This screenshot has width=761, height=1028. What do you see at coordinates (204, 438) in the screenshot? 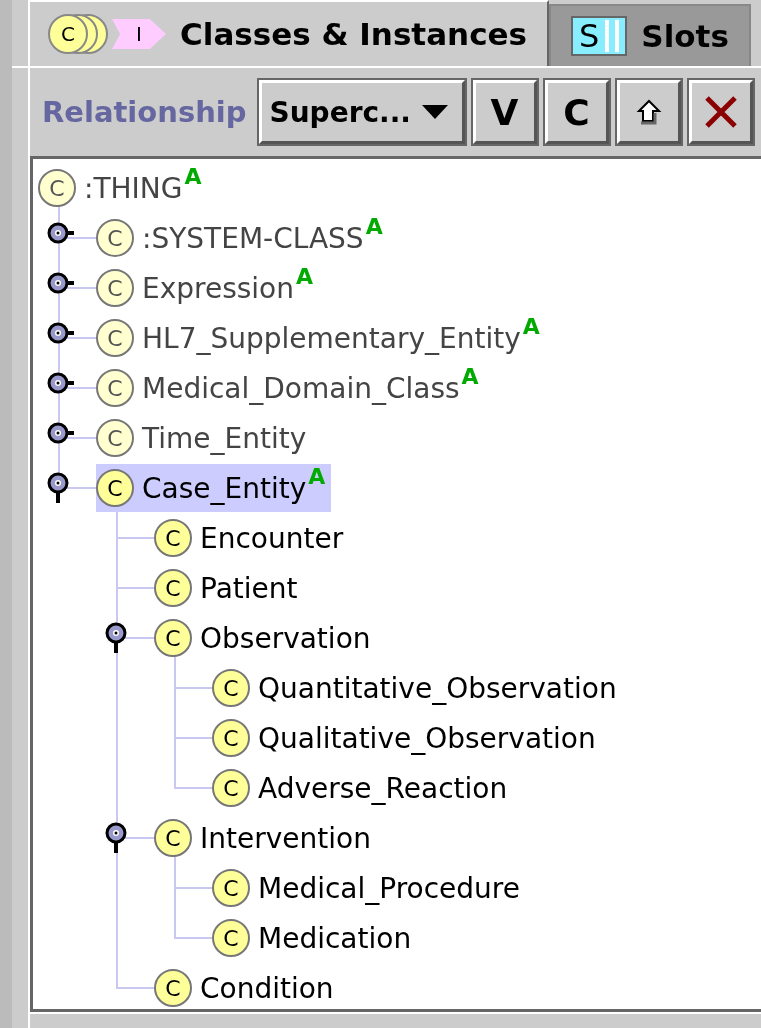
I see `tree-item: C Time_Entity` at bounding box center [204, 438].